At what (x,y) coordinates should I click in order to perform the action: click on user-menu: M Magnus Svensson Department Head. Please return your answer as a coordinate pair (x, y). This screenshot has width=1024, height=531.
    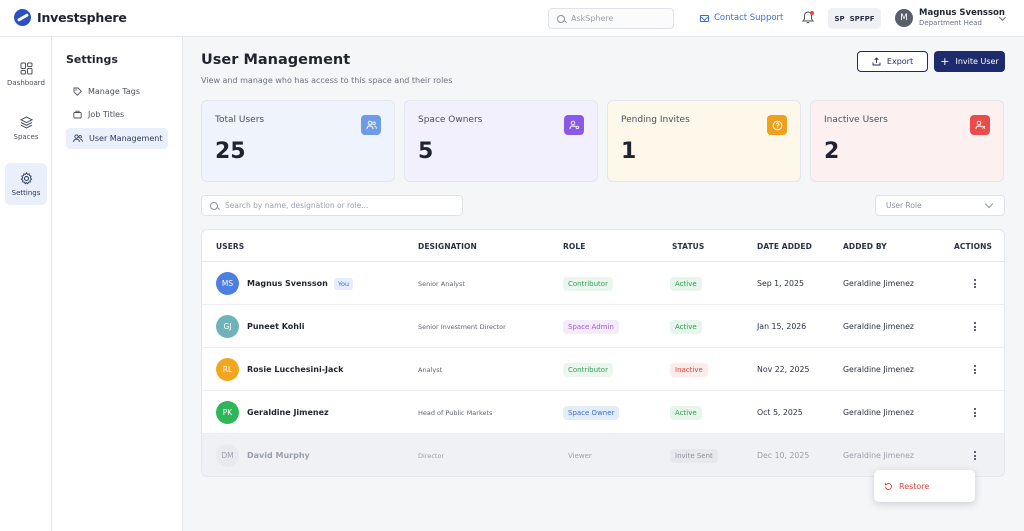
    Looking at the image, I should click on (950, 18).